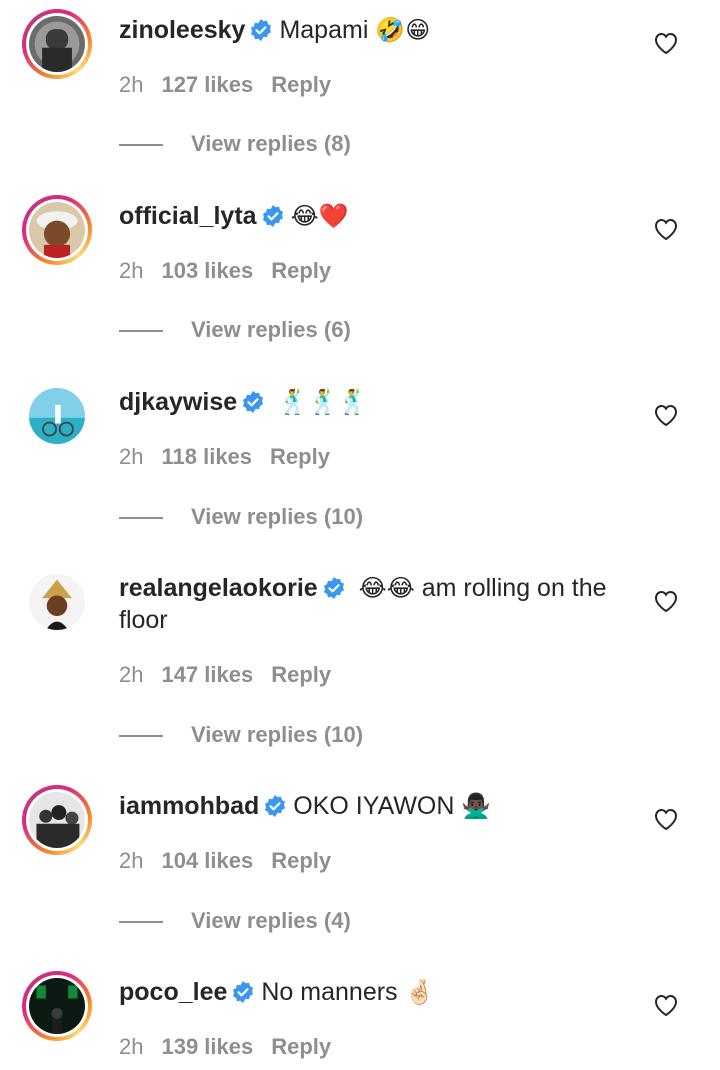 This screenshot has width=720, height=1070. I want to click on username: iammohbad, so click(189, 806).